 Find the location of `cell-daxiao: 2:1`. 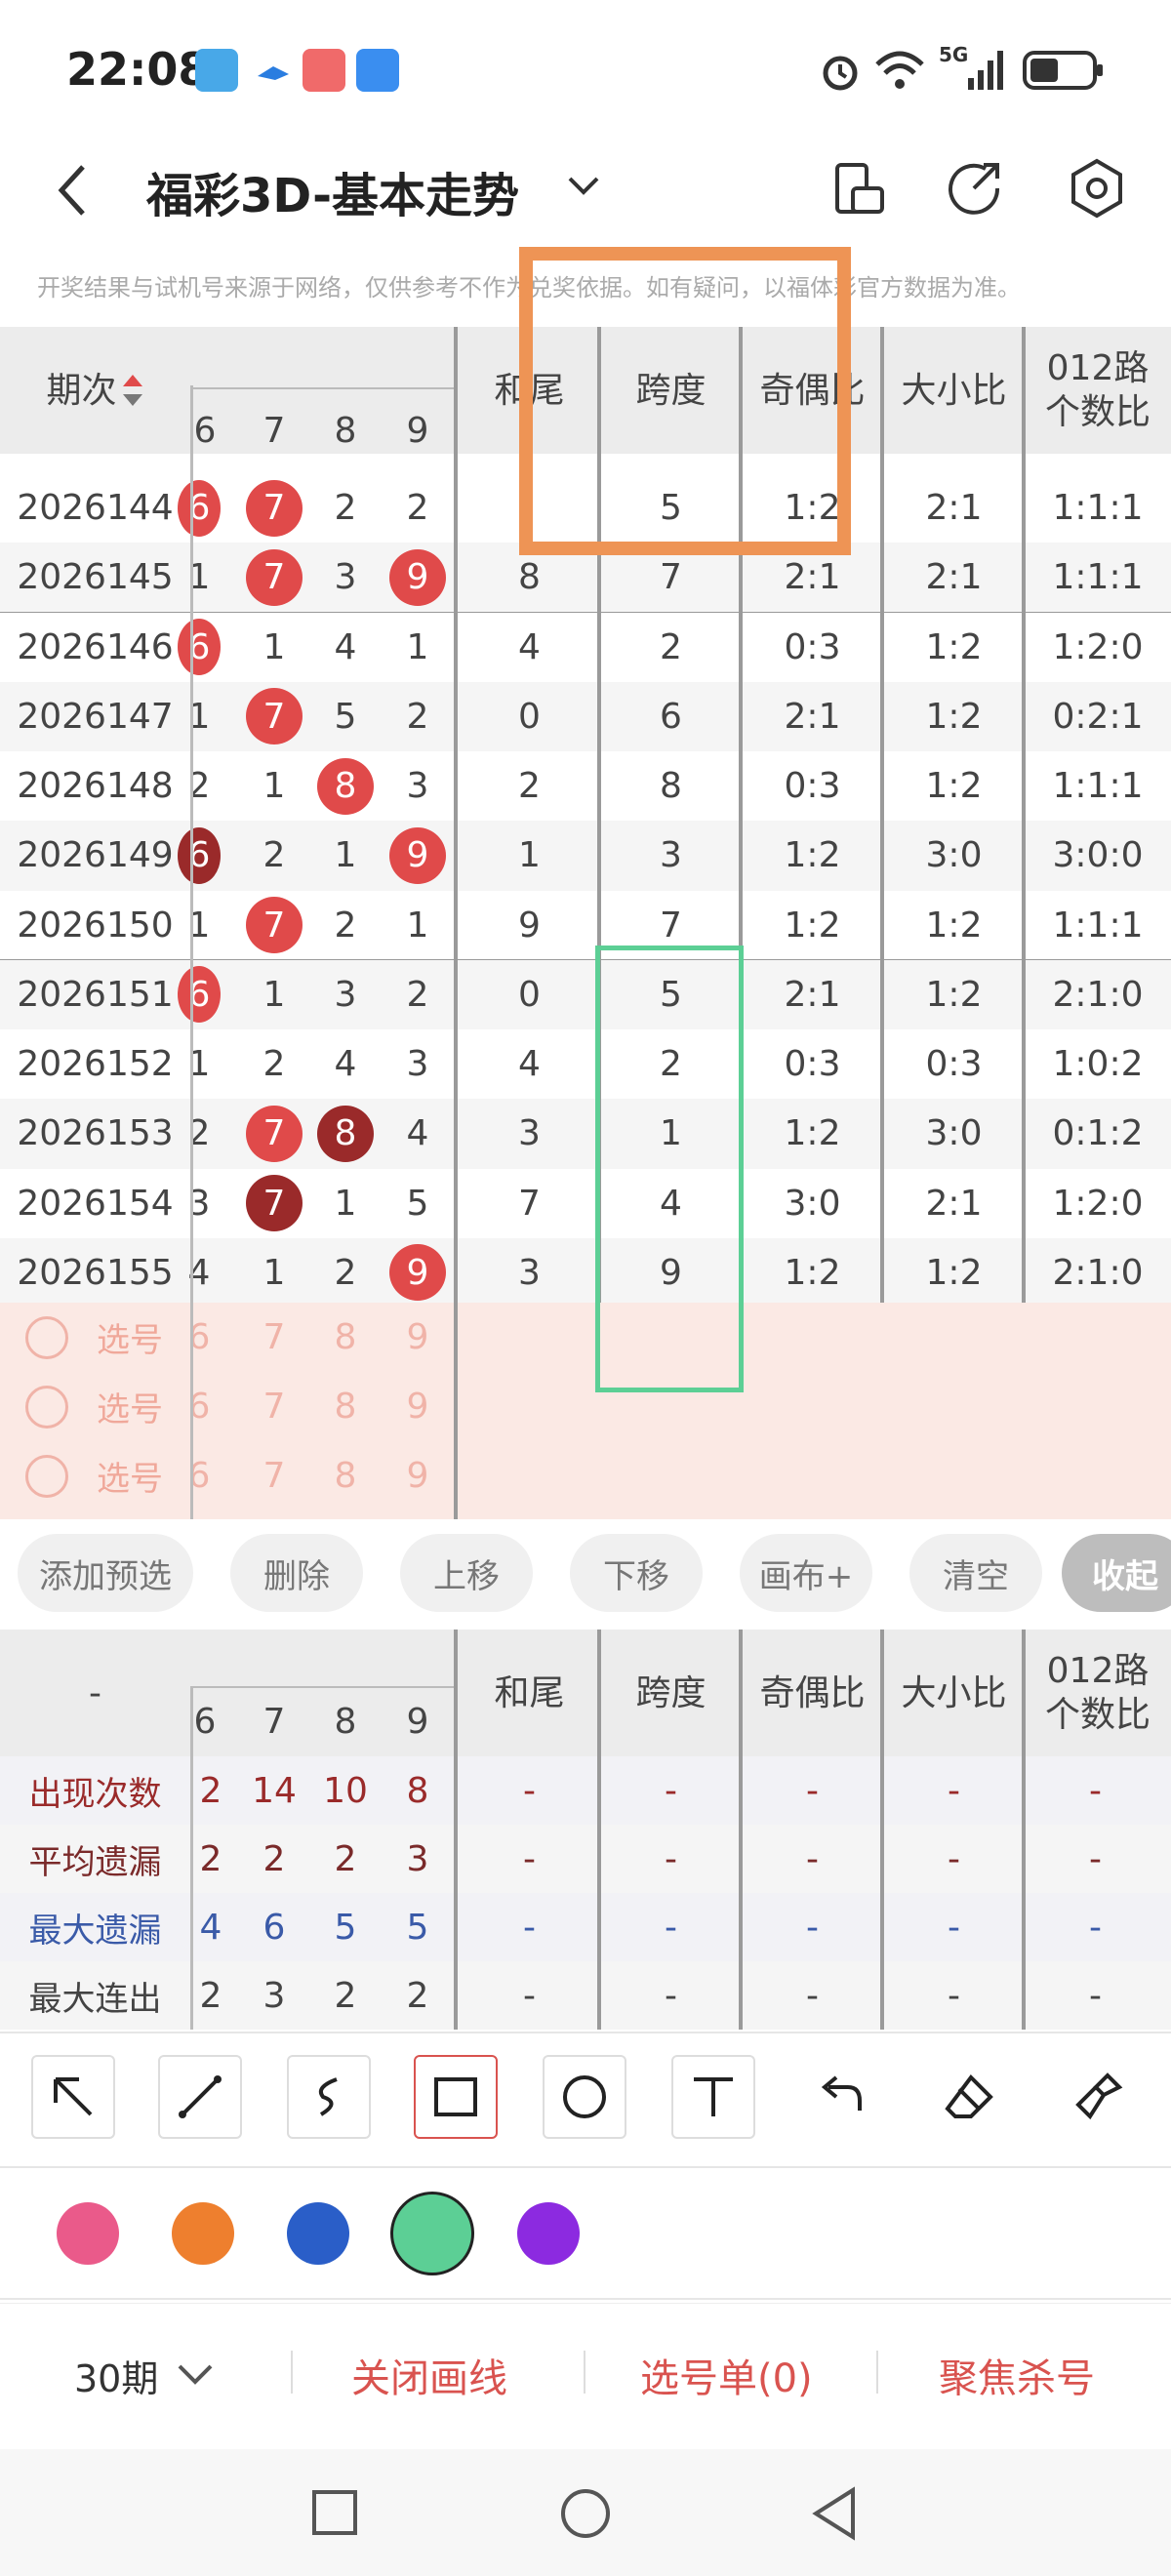

cell-daxiao: 2:1 is located at coordinates (954, 577).